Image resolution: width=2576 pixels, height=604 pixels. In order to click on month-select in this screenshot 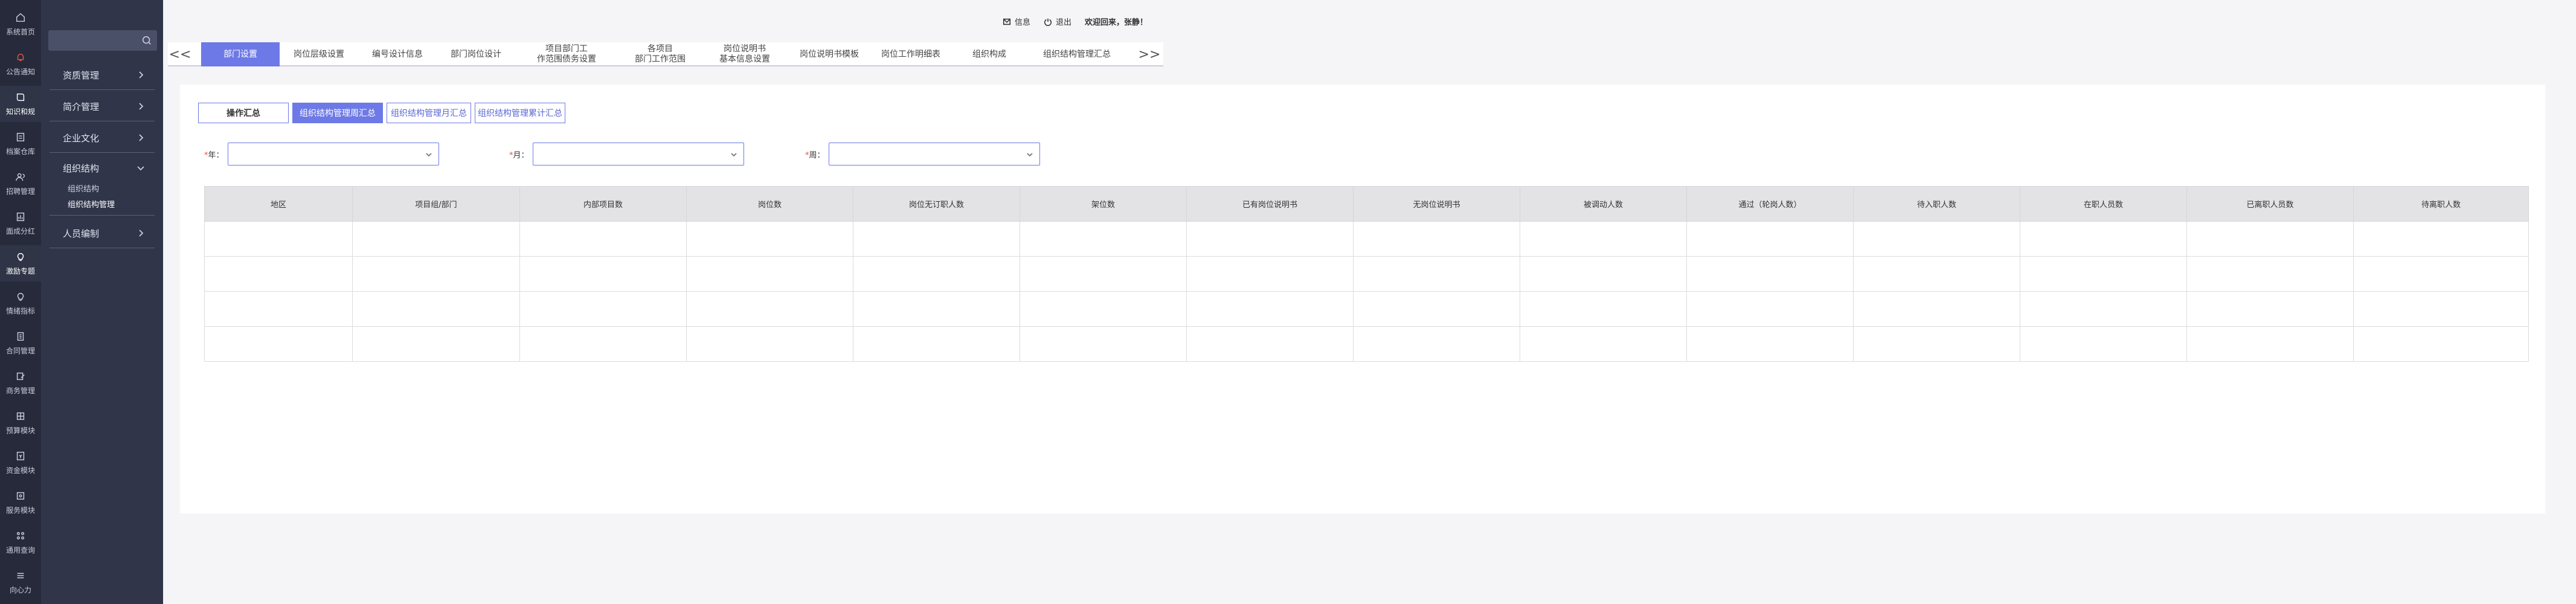, I will do `click(638, 154)`.